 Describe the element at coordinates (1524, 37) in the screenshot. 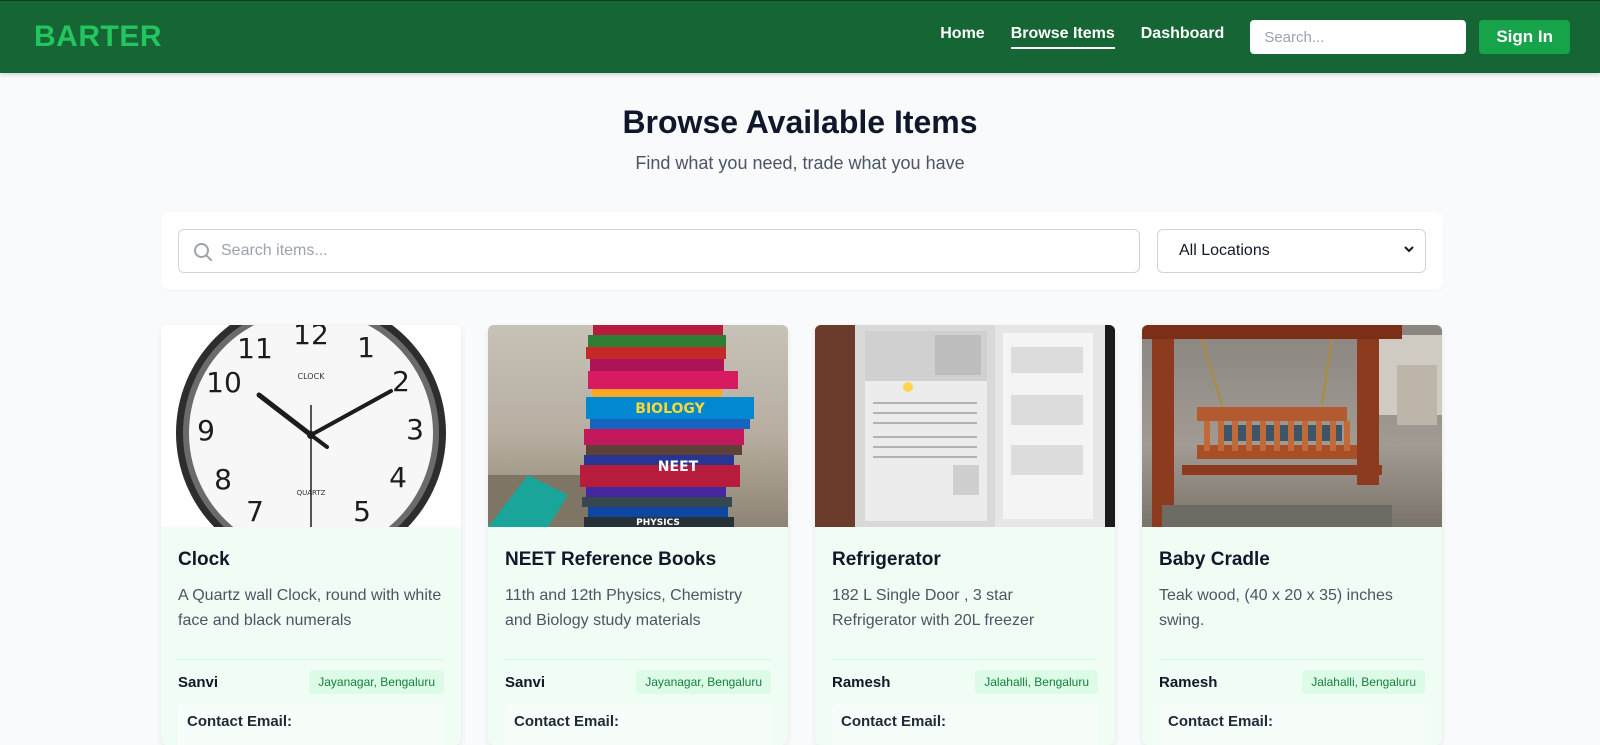

I see `sign-in-button: Sign In` at that location.